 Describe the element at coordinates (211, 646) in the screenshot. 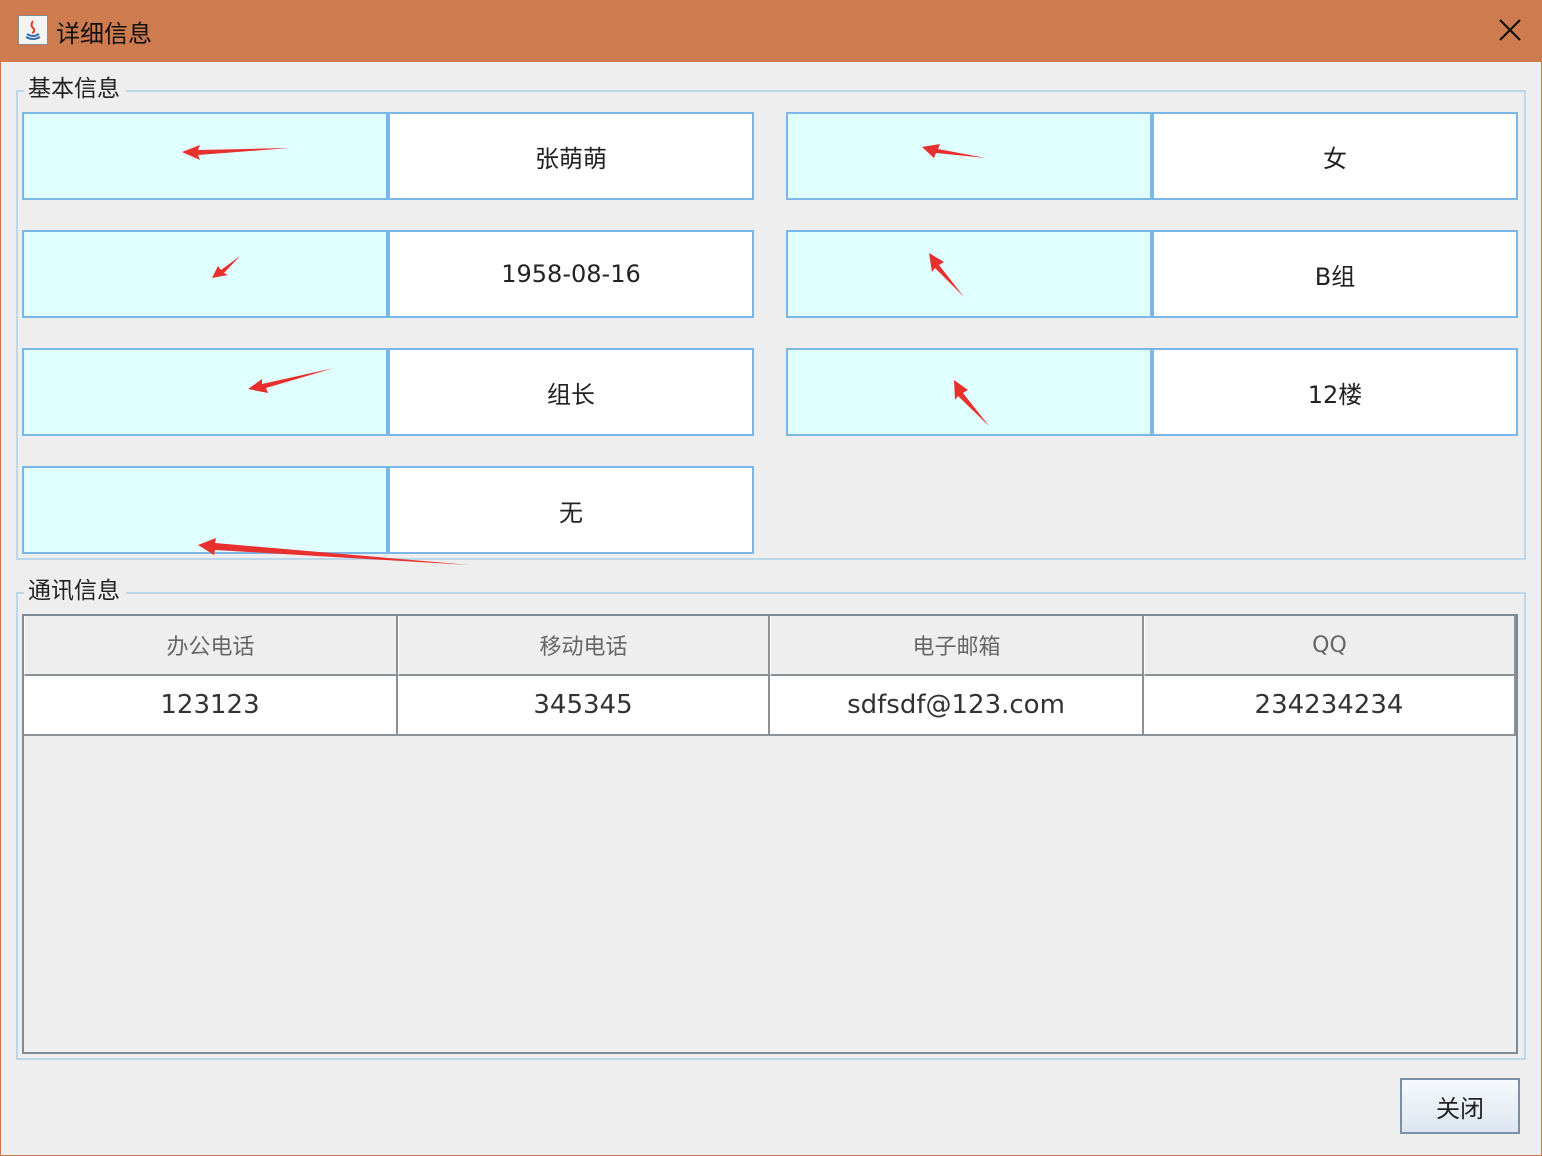

I see `column-header-office-phone: 办公电话` at that location.